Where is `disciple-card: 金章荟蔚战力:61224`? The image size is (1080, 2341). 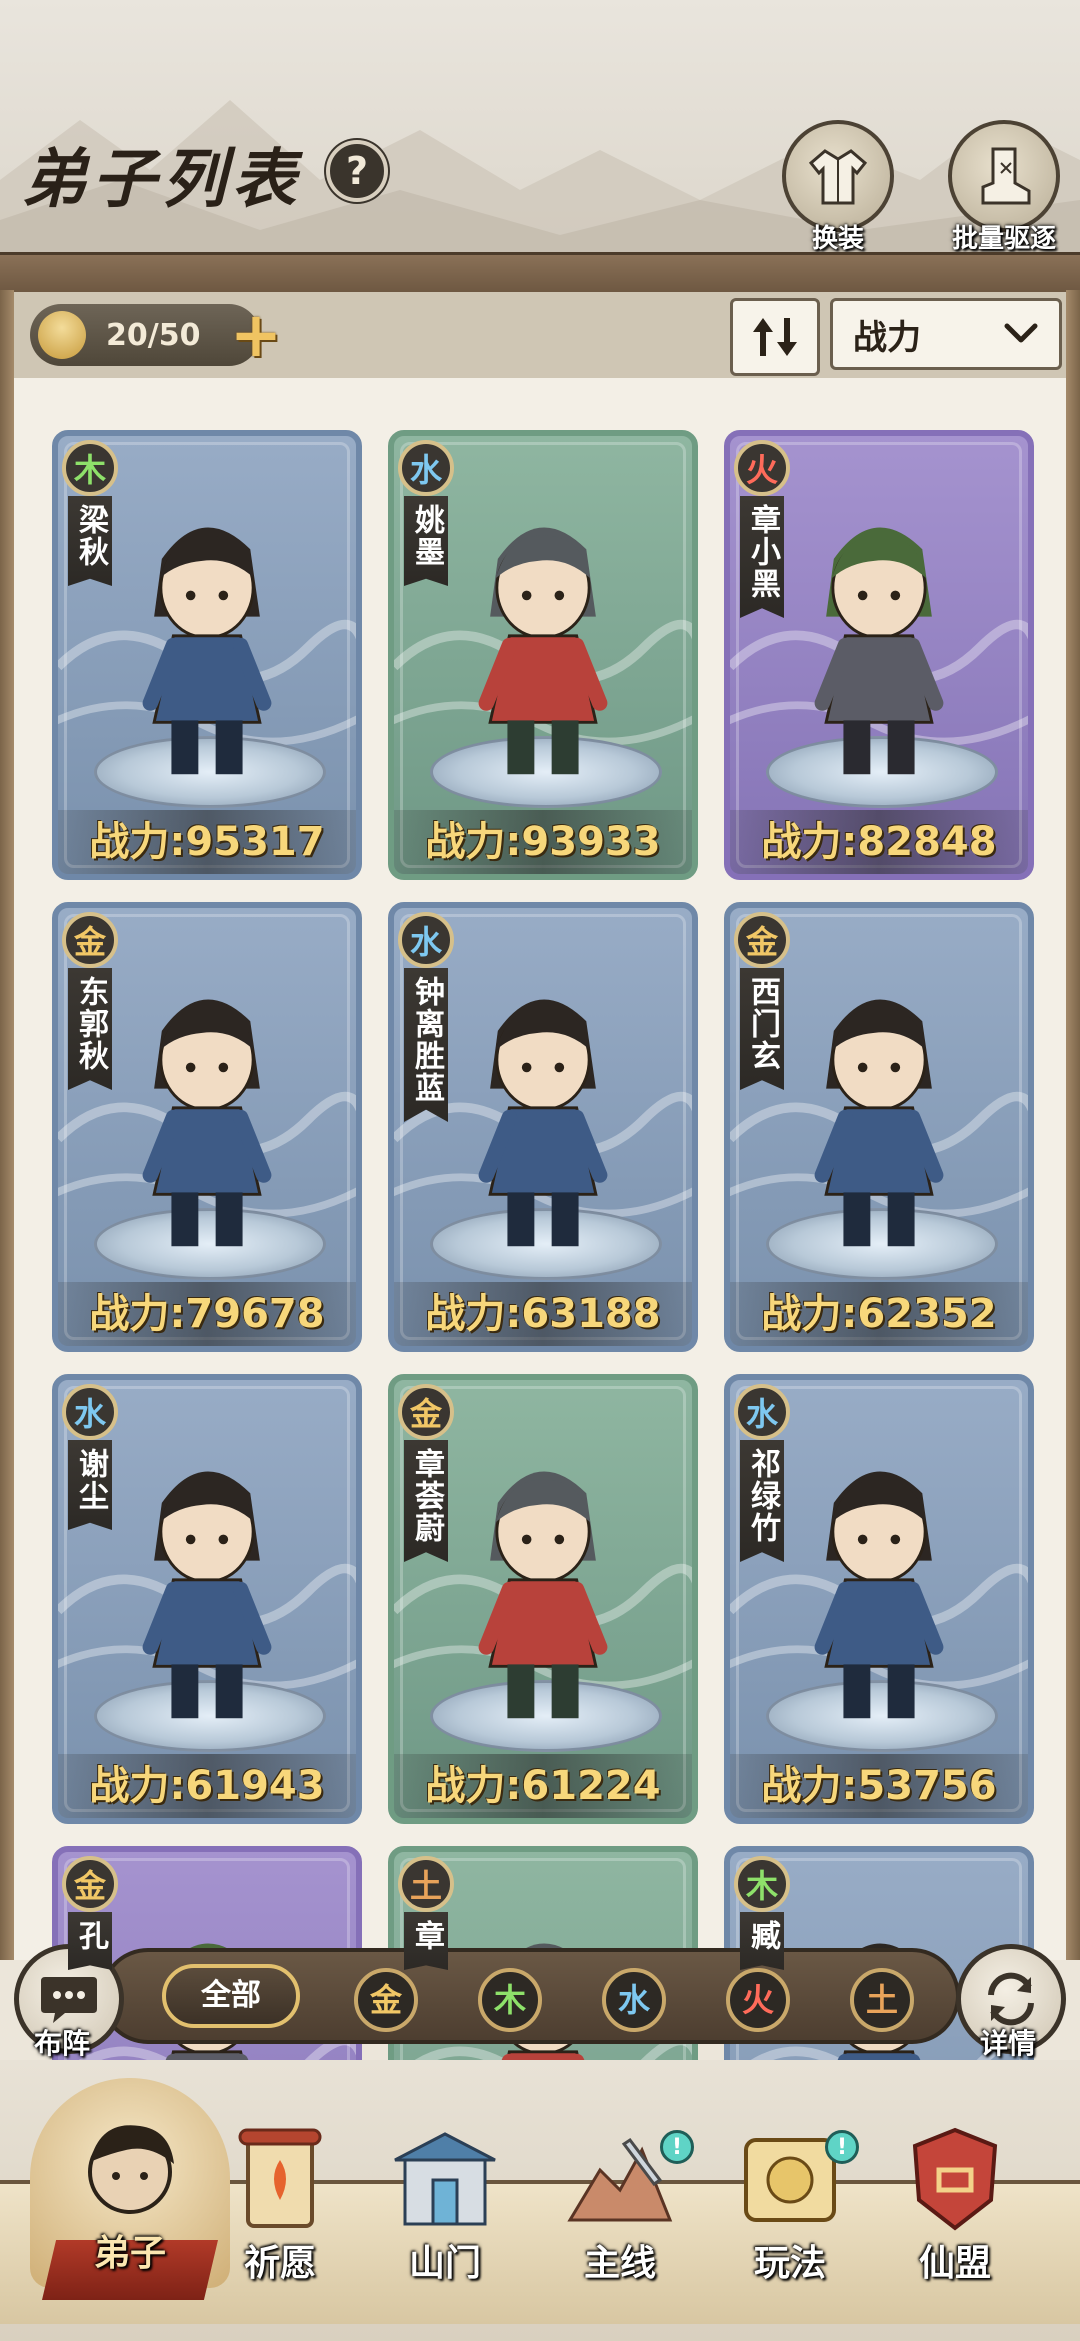
disciple-card: 金章荟蔚战力:61224 is located at coordinates (543, 1599).